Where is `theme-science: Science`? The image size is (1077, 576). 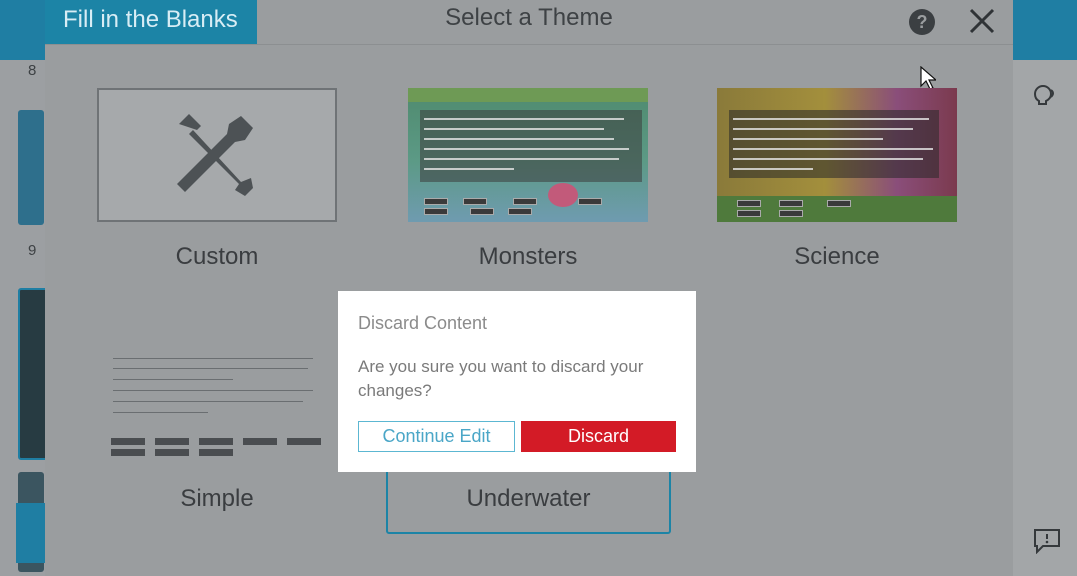
theme-science: Science is located at coordinates (837, 179).